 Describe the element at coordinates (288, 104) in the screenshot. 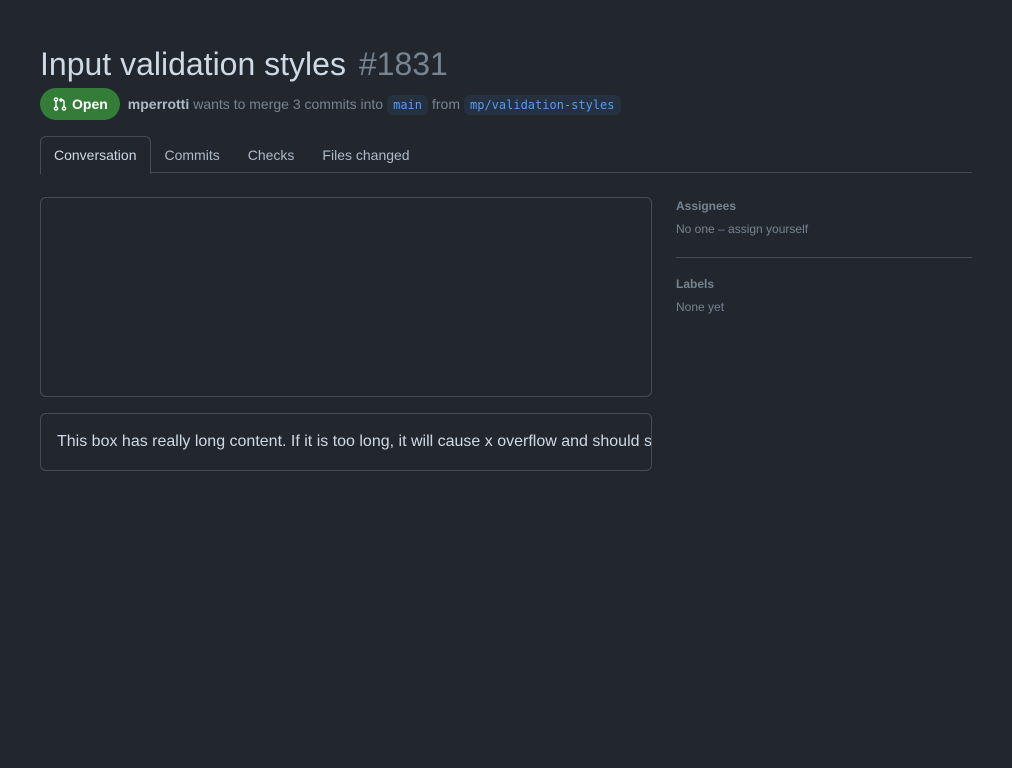

I see `merge-text: wants to merge 3 commits into` at that location.